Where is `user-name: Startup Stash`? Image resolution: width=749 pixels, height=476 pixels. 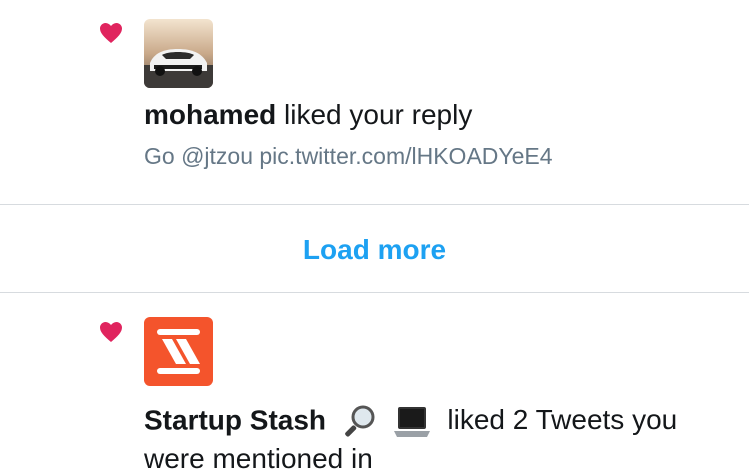 user-name: Startup Stash is located at coordinates (235, 419).